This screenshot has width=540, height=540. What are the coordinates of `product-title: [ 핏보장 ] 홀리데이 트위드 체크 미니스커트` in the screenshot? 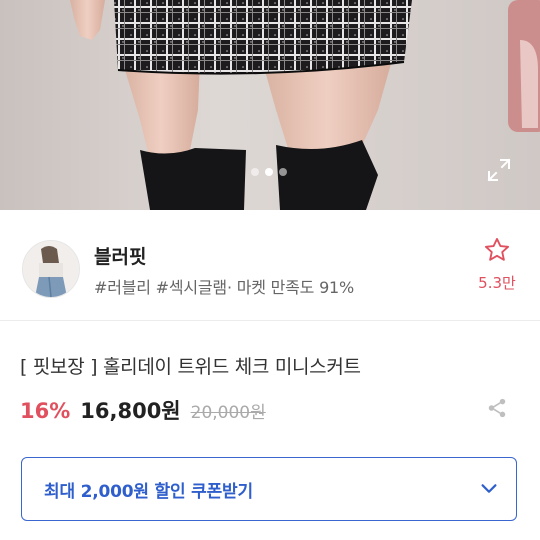 It's located at (190, 367).